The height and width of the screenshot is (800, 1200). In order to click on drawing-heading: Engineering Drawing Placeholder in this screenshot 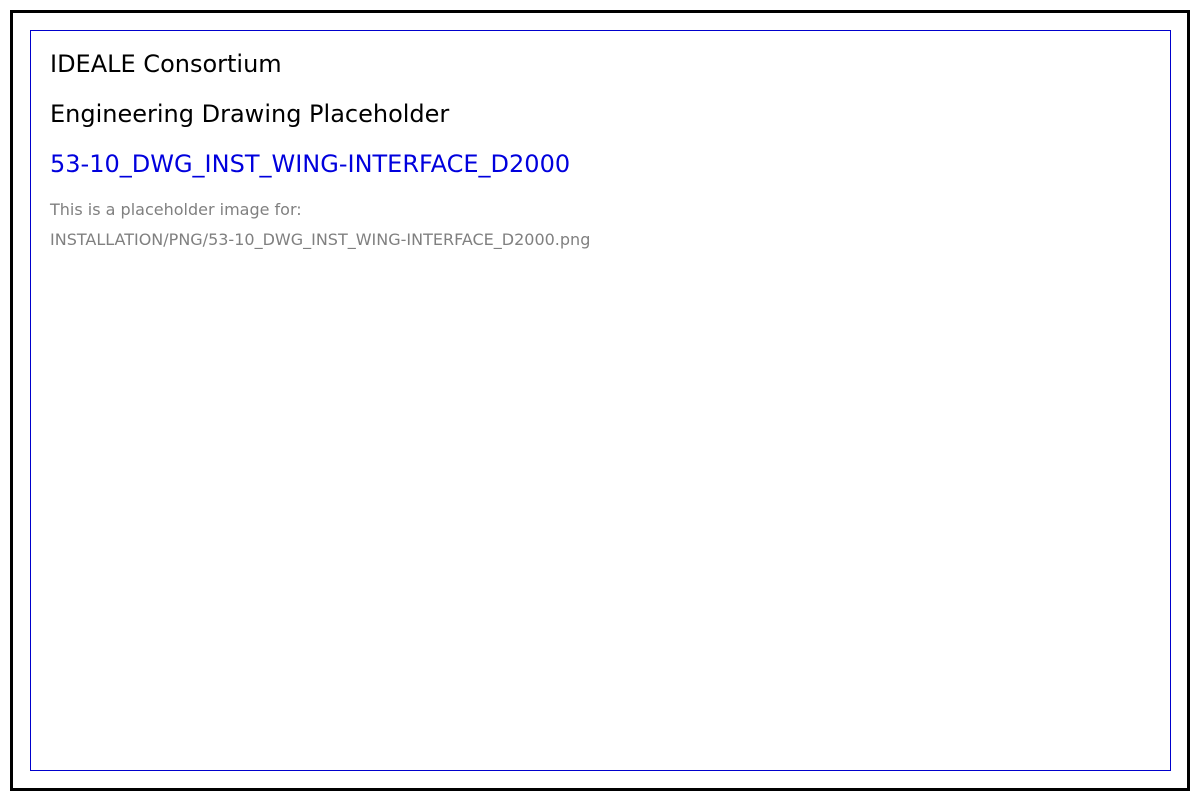, I will do `click(250, 114)`.